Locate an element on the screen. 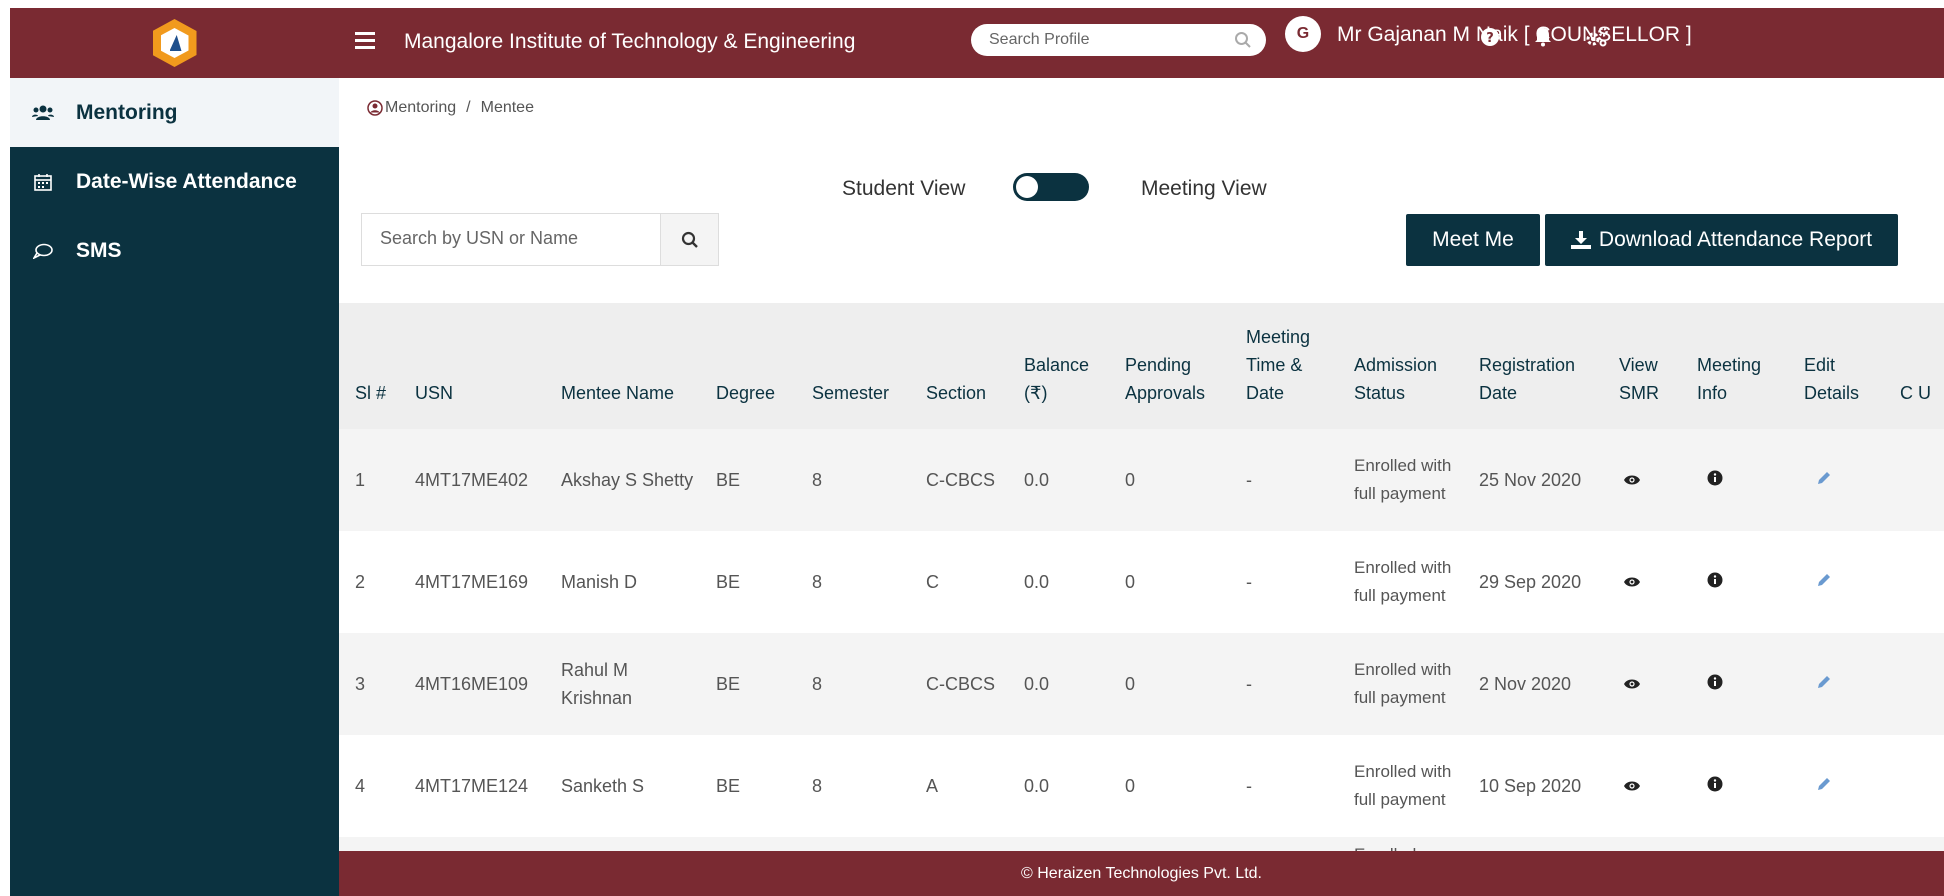  student-view-label: Student View is located at coordinates (903, 189).